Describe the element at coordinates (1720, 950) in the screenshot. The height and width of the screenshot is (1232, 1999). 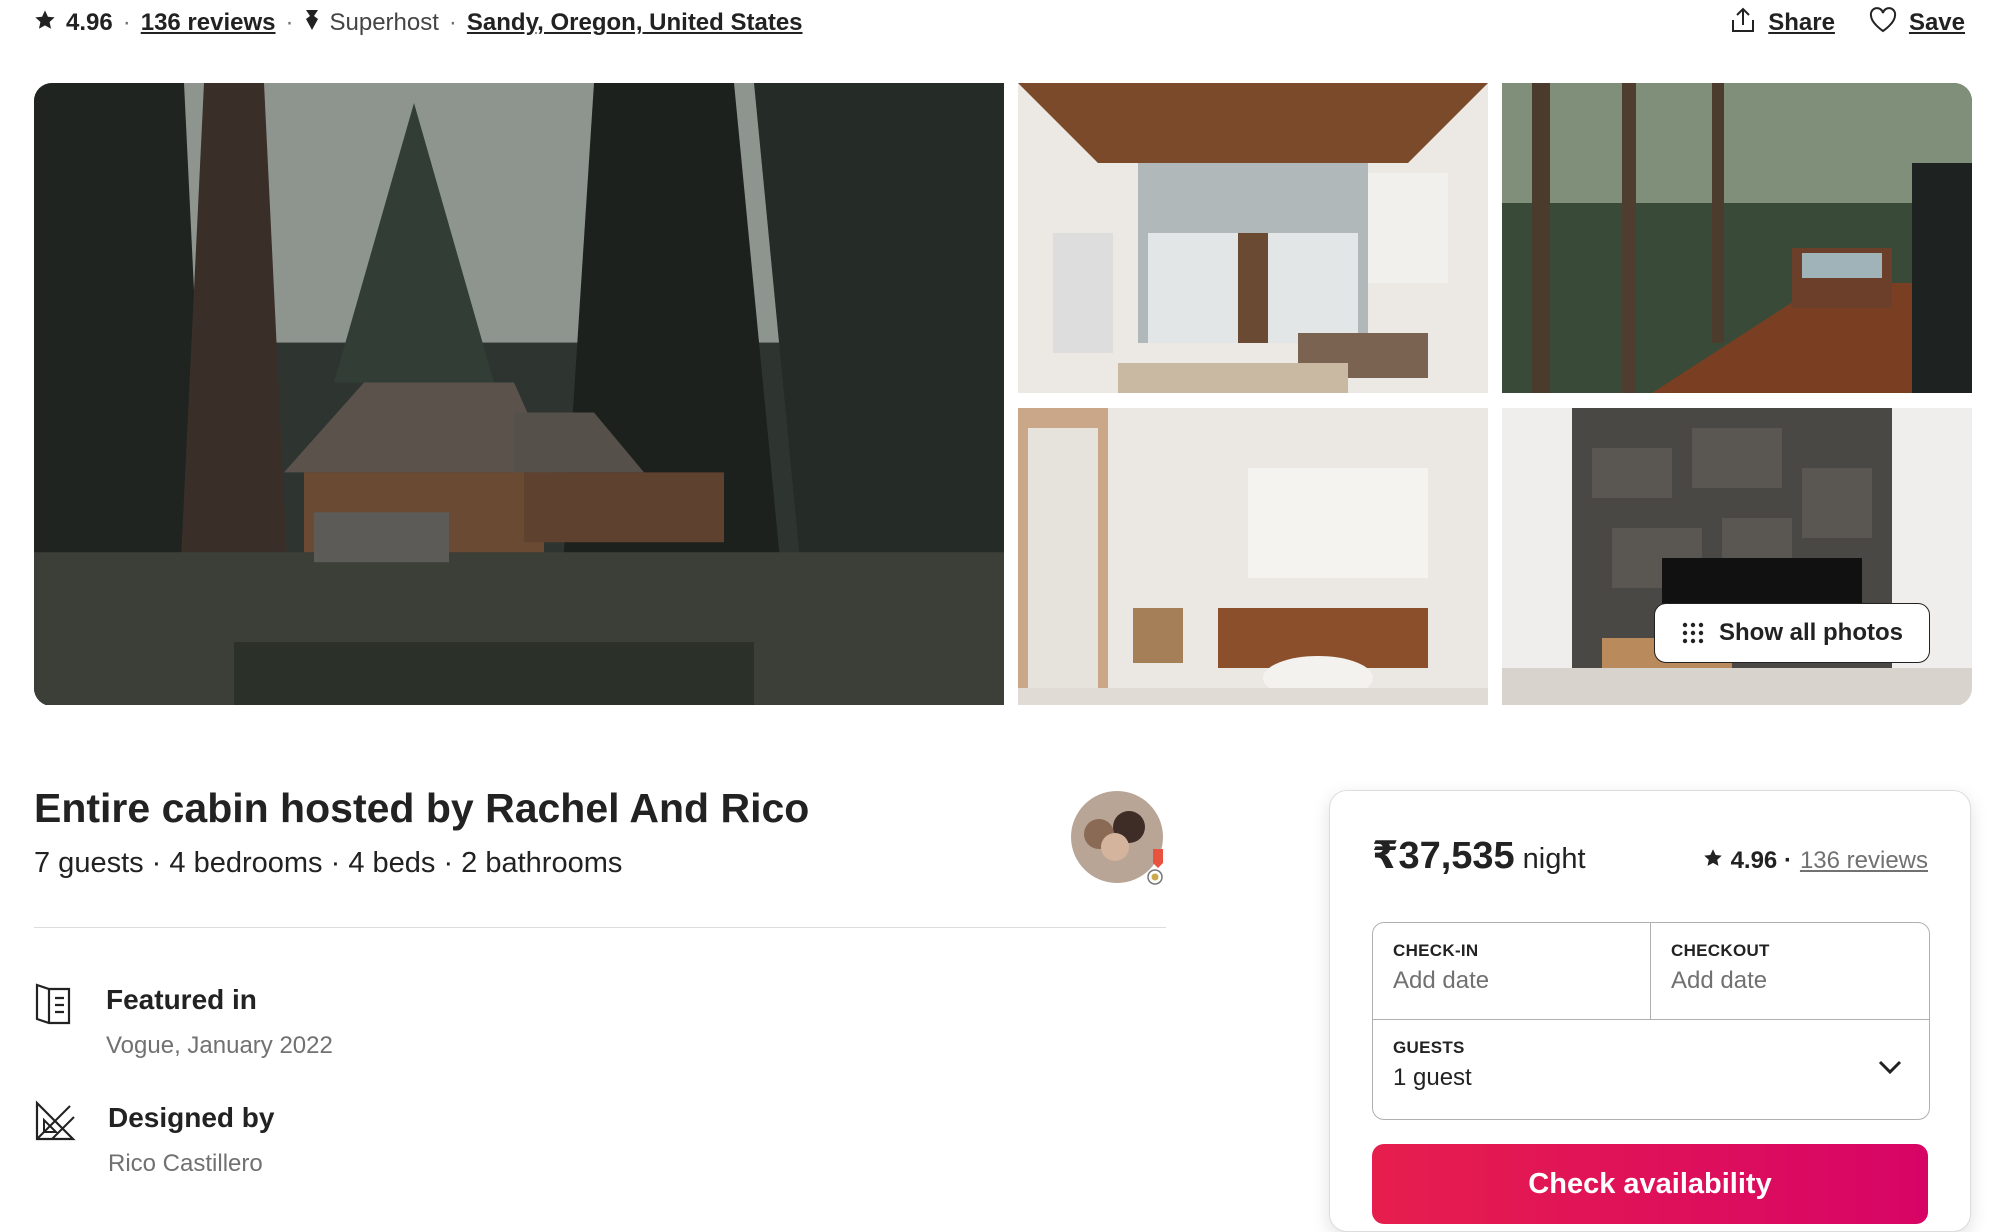
I see `checkout-label: CHECKOUT` at that location.